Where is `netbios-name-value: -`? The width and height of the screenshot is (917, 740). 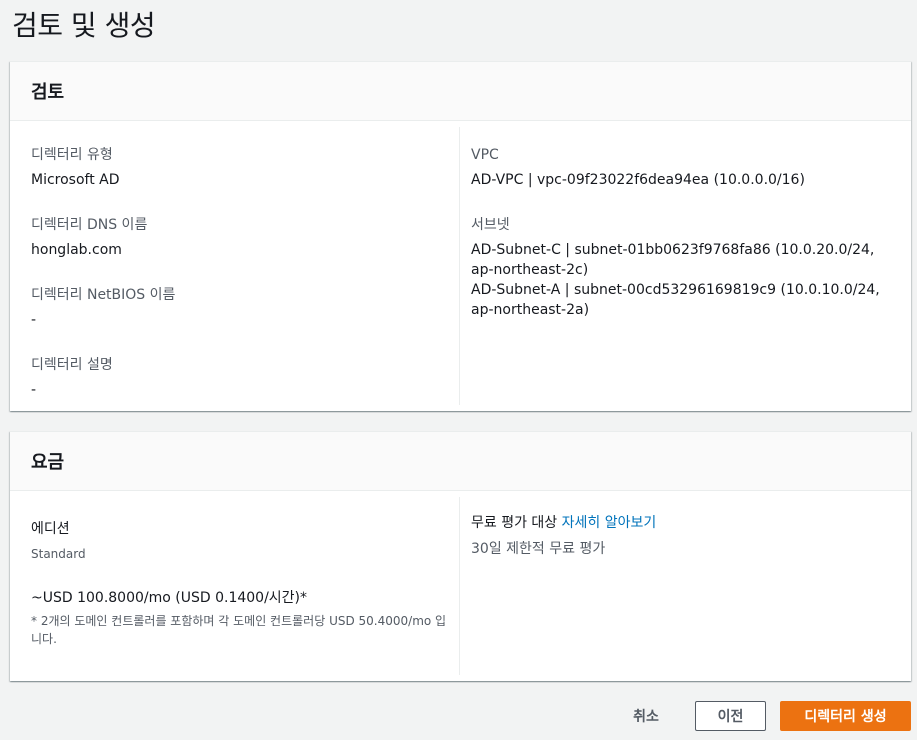 netbios-name-value: - is located at coordinates (34, 320).